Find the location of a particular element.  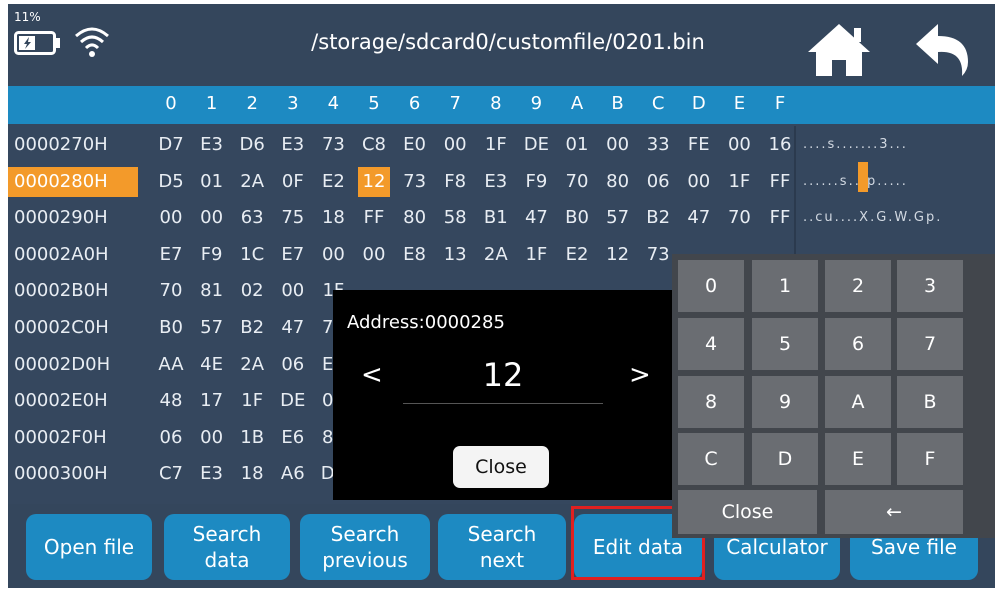

hex-byte-cell: FE is located at coordinates (699, 145).